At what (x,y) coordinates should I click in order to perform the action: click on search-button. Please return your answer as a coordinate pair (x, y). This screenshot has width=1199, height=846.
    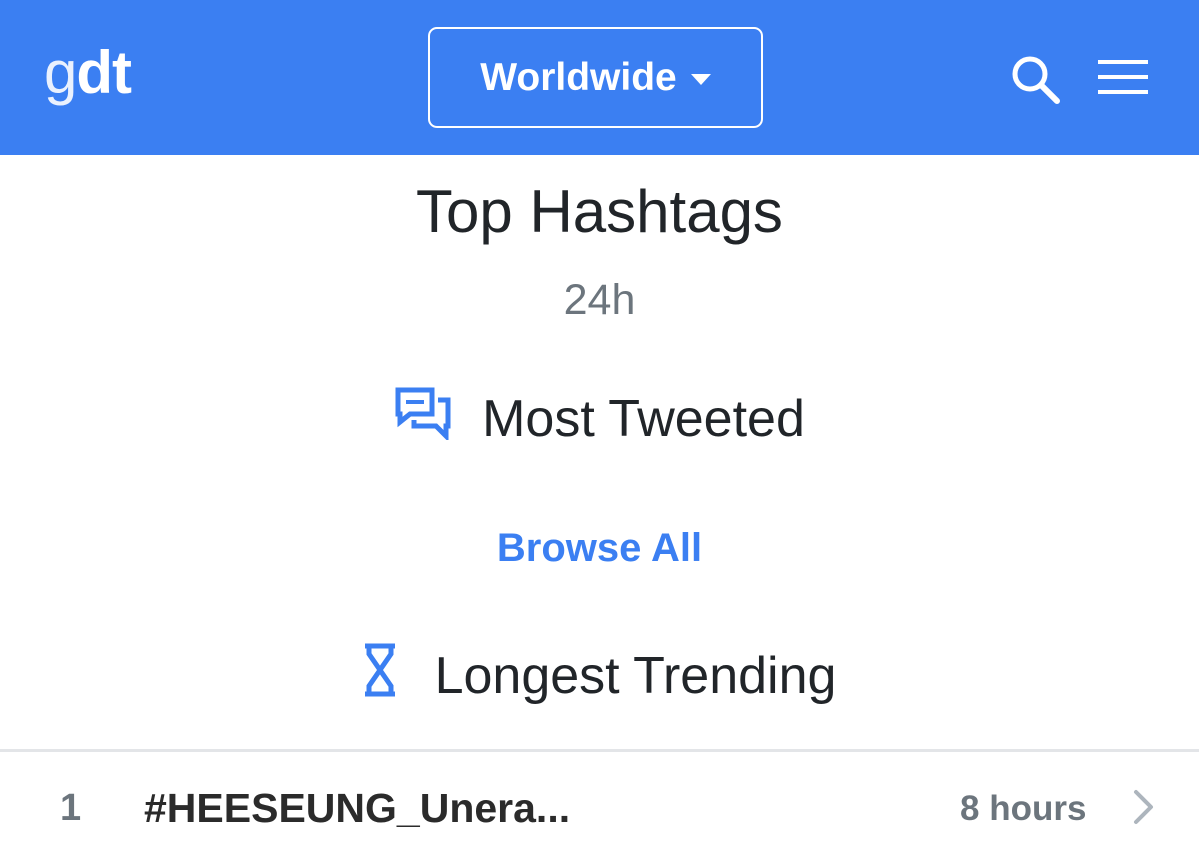
    Looking at the image, I should click on (1036, 80).